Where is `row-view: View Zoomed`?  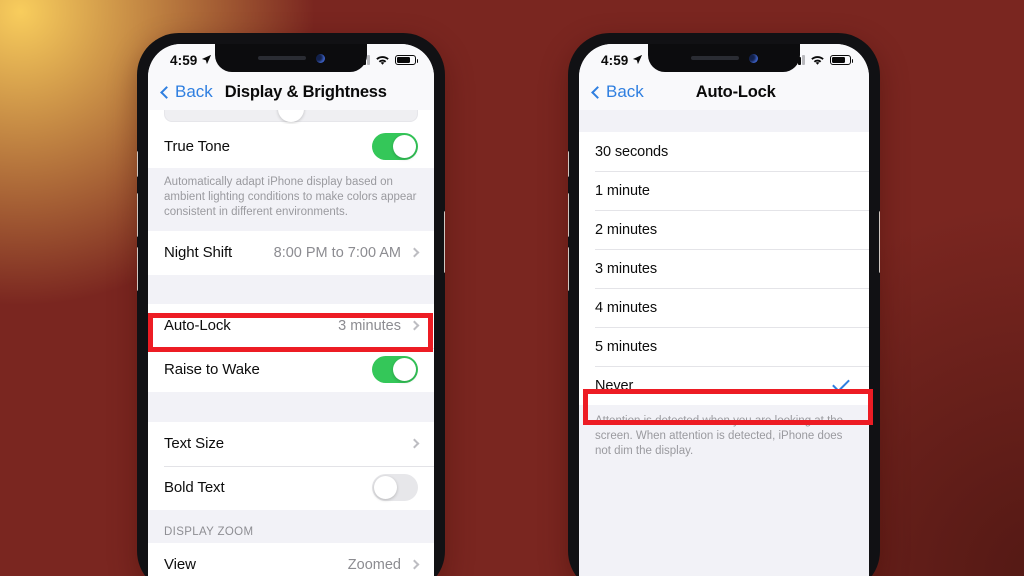 row-view: View Zoomed is located at coordinates (291, 559).